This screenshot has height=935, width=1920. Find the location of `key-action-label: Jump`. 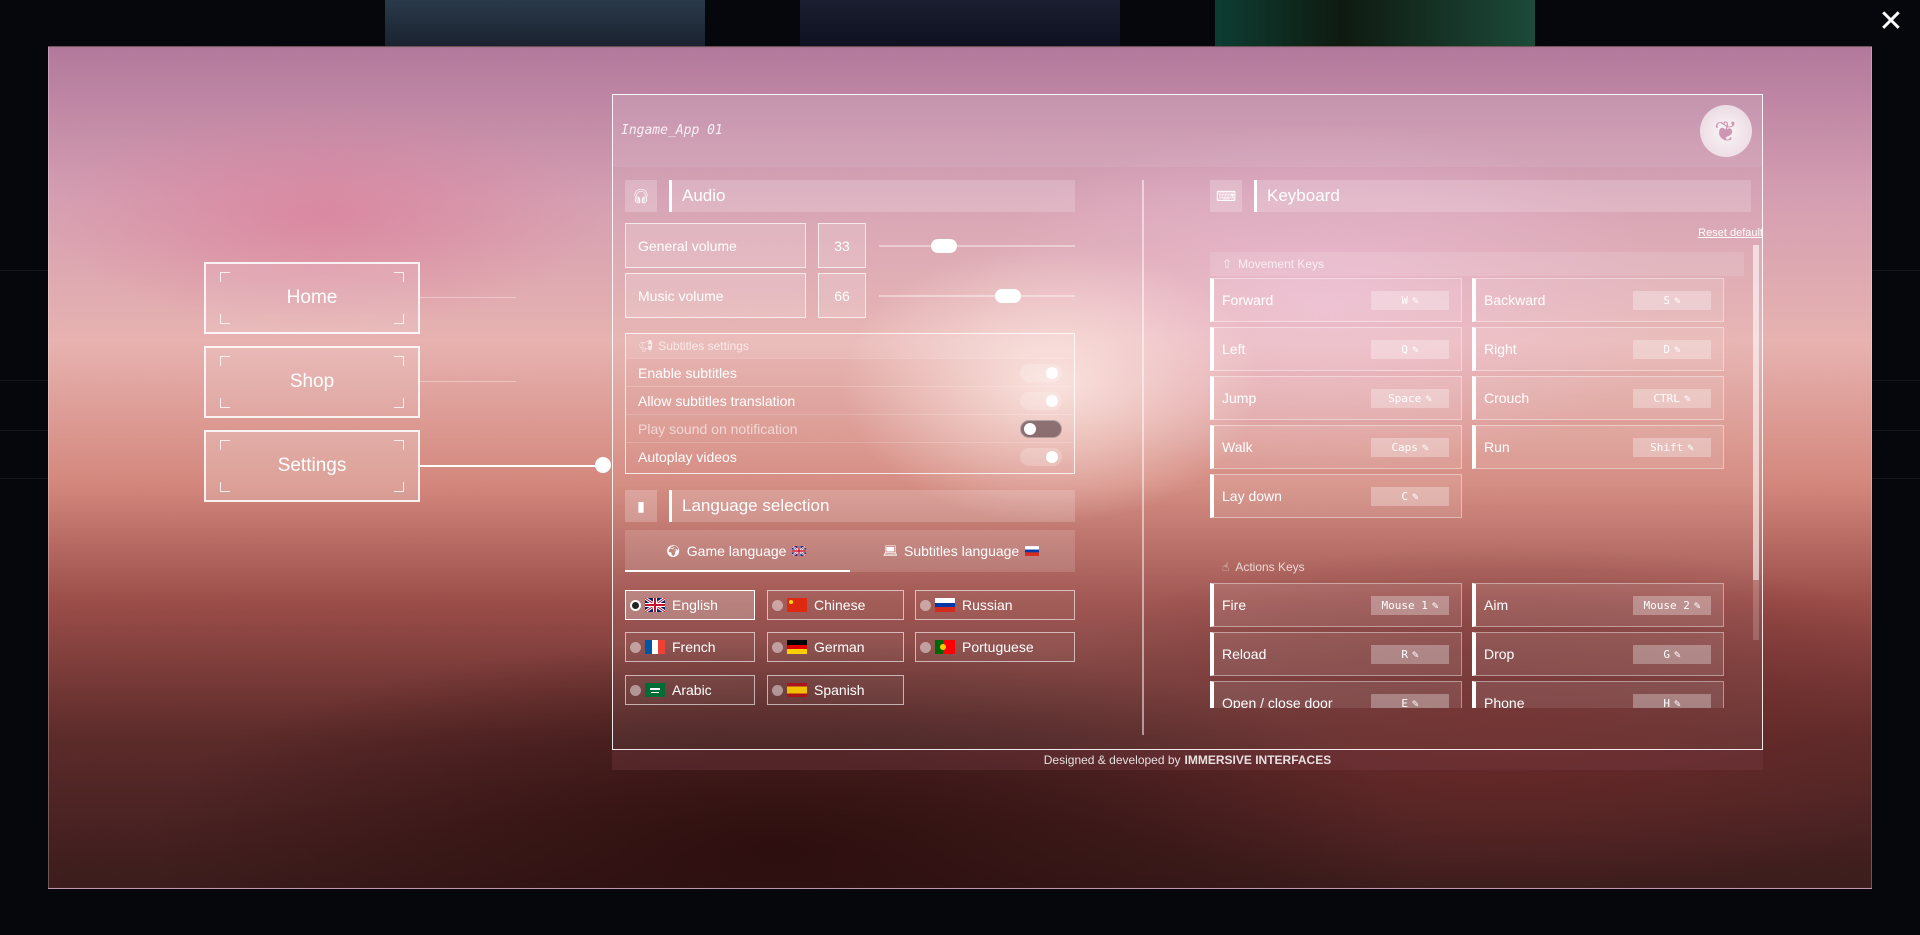

key-action-label: Jump is located at coordinates (1239, 398).